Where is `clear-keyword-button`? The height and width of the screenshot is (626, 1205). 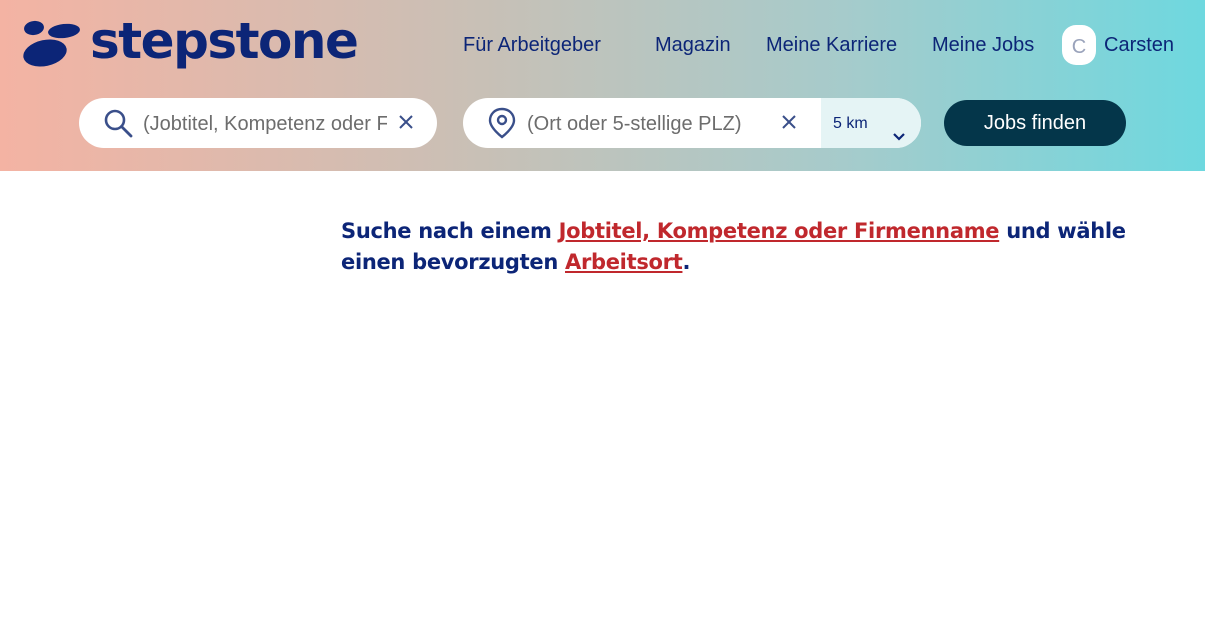 clear-keyword-button is located at coordinates (406, 124).